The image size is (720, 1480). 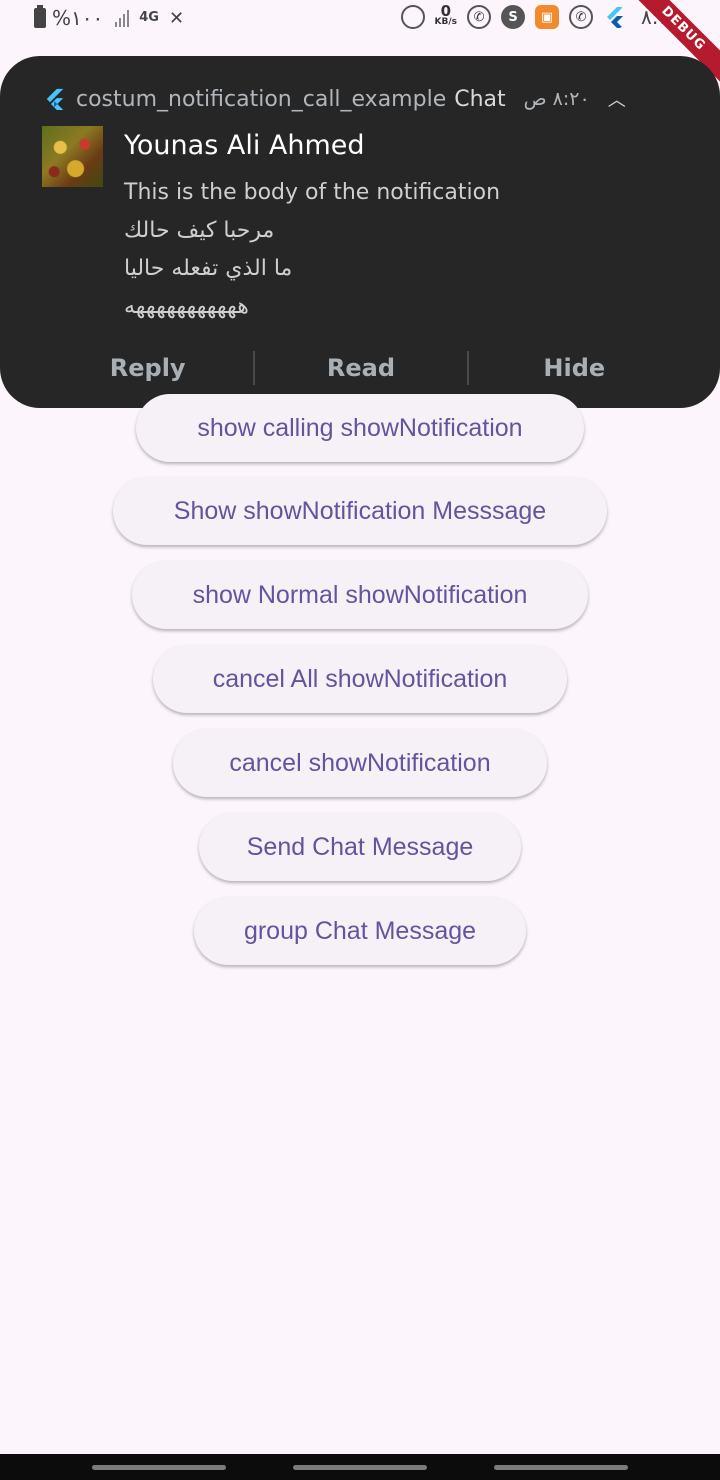 I want to click on navigation-bar, so click(x=360, y=1467).